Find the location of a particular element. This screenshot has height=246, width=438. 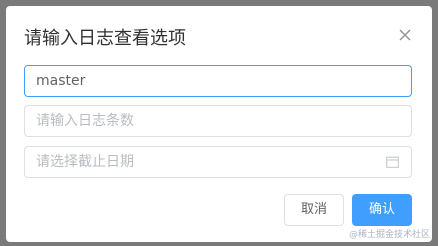

confirm-button: 确认 is located at coordinates (382, 210).